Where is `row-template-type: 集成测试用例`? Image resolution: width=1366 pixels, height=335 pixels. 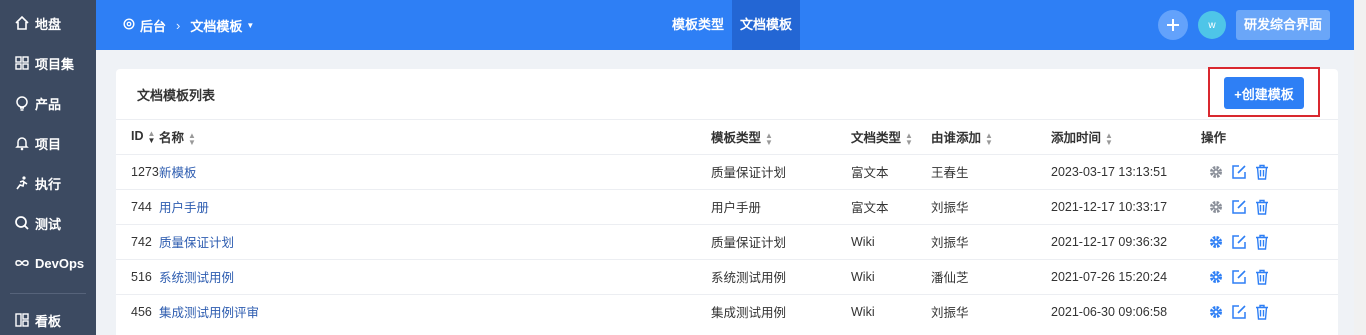 row-template-type: 集成测试用例 is located at coordinates (781, 311).